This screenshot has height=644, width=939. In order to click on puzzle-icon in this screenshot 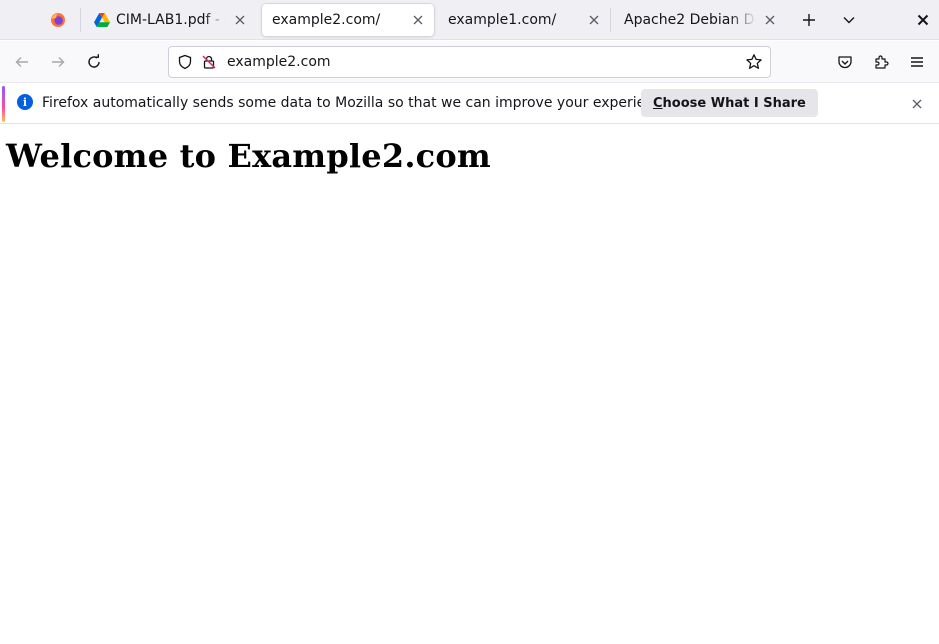, I will do `click(881, 62)`.